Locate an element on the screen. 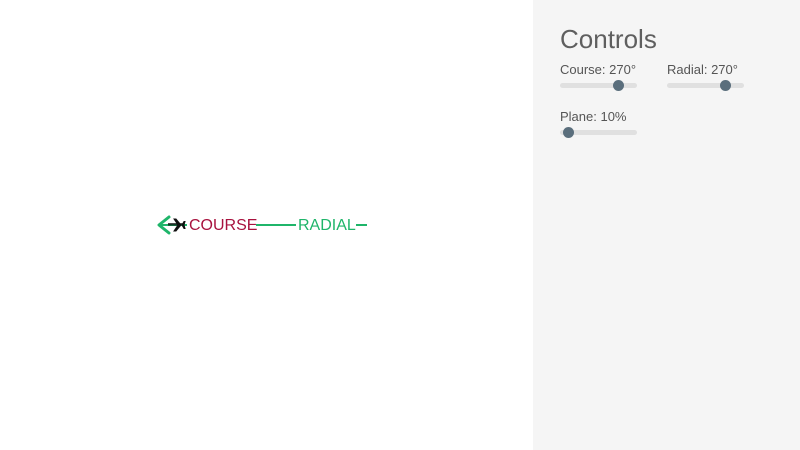 Image resolution: width=800 pixels, height=450 pixels. course-slider-label: Course: 270° is located at coordinates (598, 69).